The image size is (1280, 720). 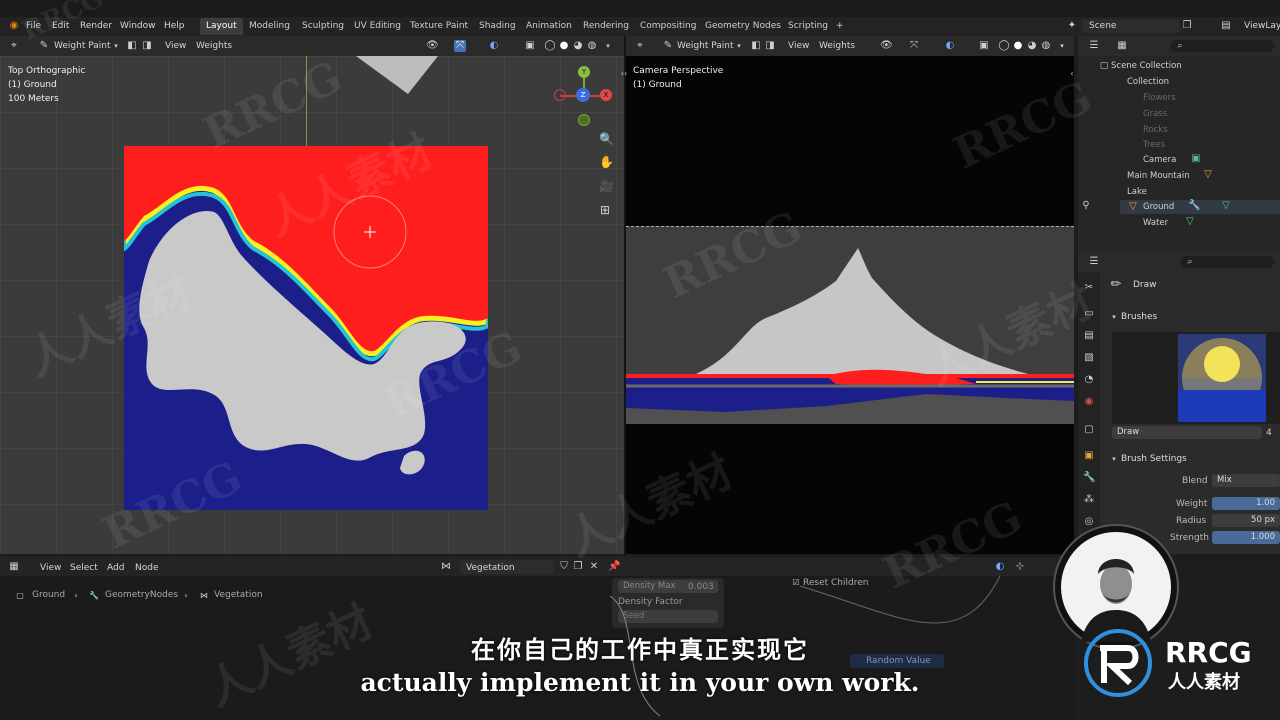 I want to click on node-editor-type-icon: ▦, so click(x=14, y=567).